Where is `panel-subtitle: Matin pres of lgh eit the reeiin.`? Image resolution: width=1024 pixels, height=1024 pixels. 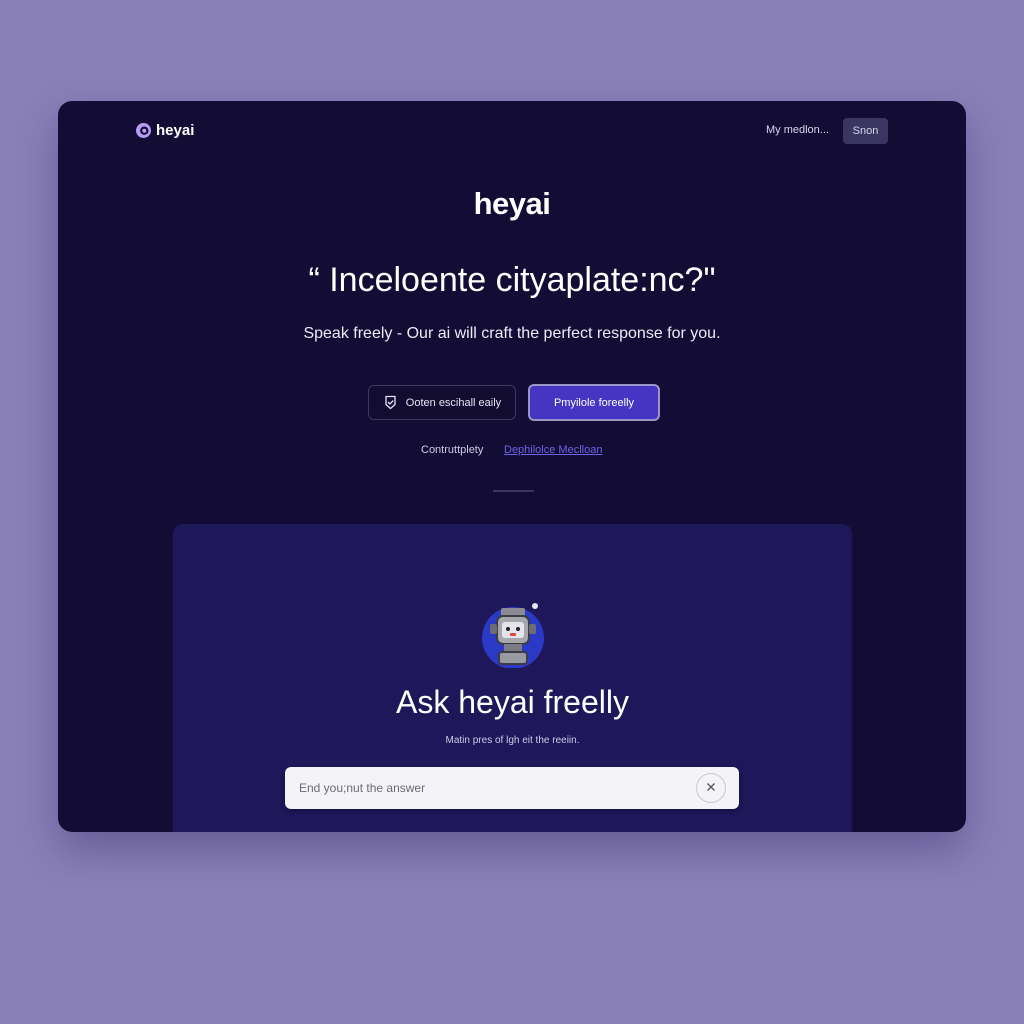 panel-subtitle: Matin pres of lgh eit the reeiin. is located at coordinates (512, 740).